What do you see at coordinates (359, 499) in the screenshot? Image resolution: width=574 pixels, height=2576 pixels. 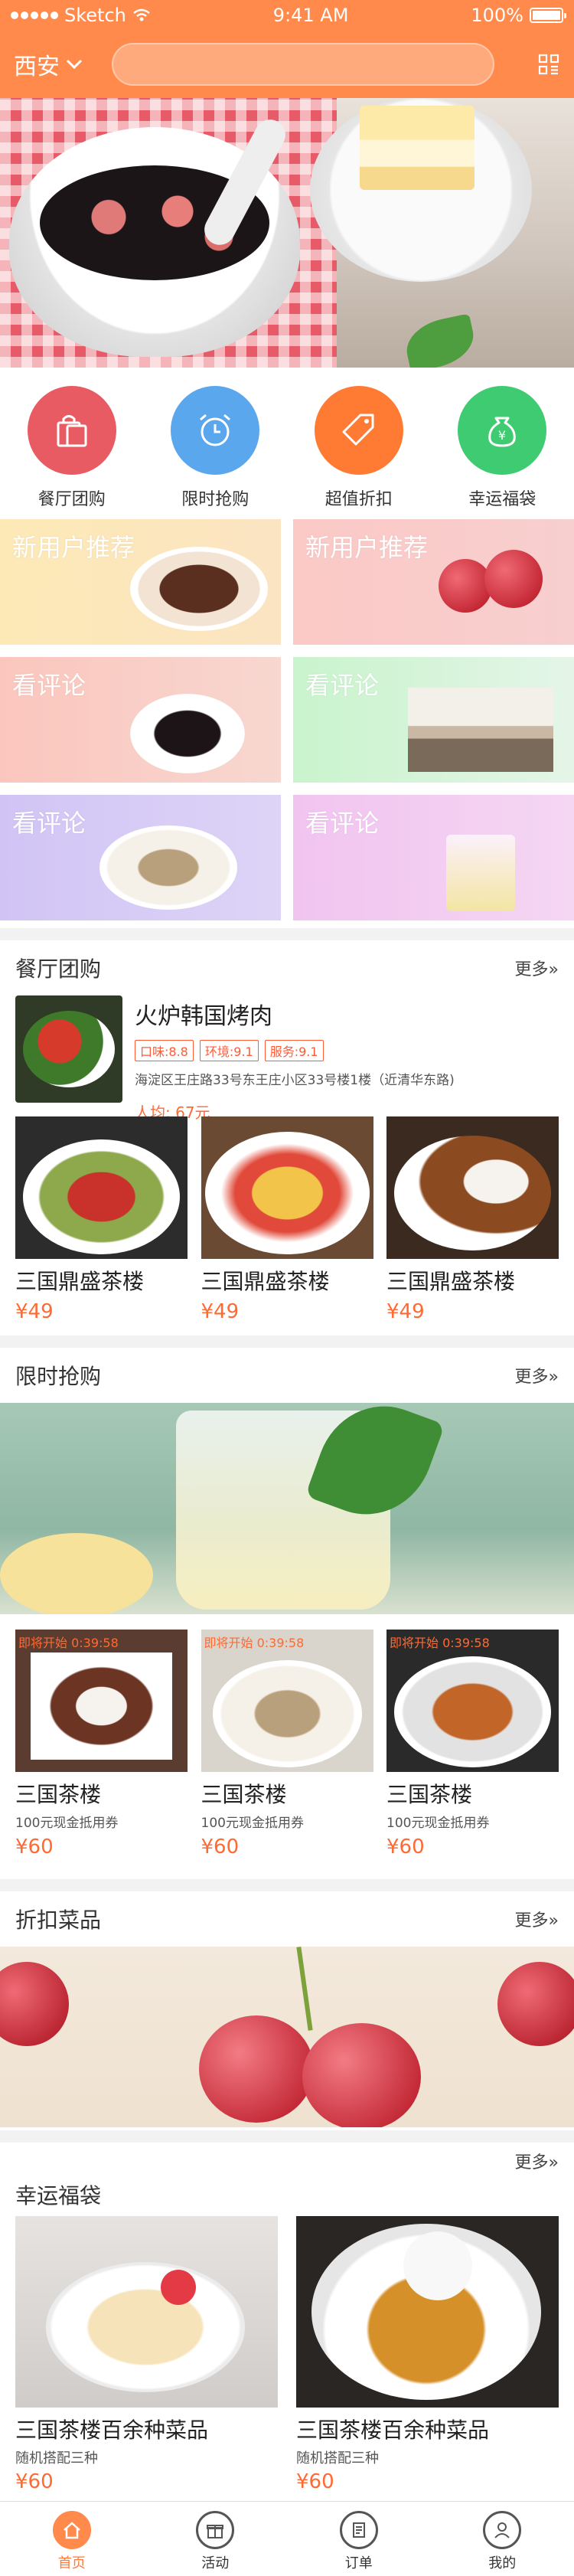 I see `category-label: 超值折扣` at bounding box center [359, 499].